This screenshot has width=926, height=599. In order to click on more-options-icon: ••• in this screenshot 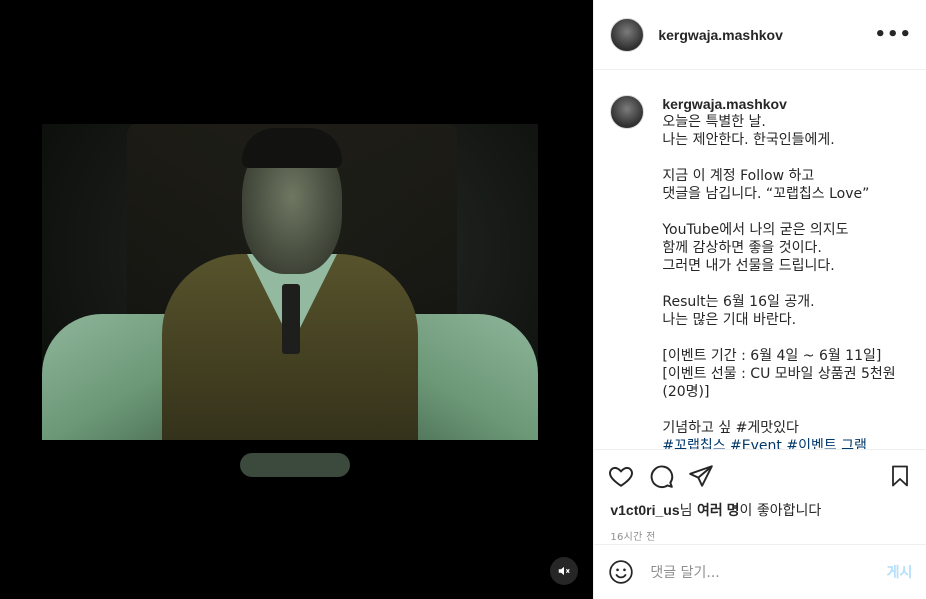, I will do `click(893, 34)`.